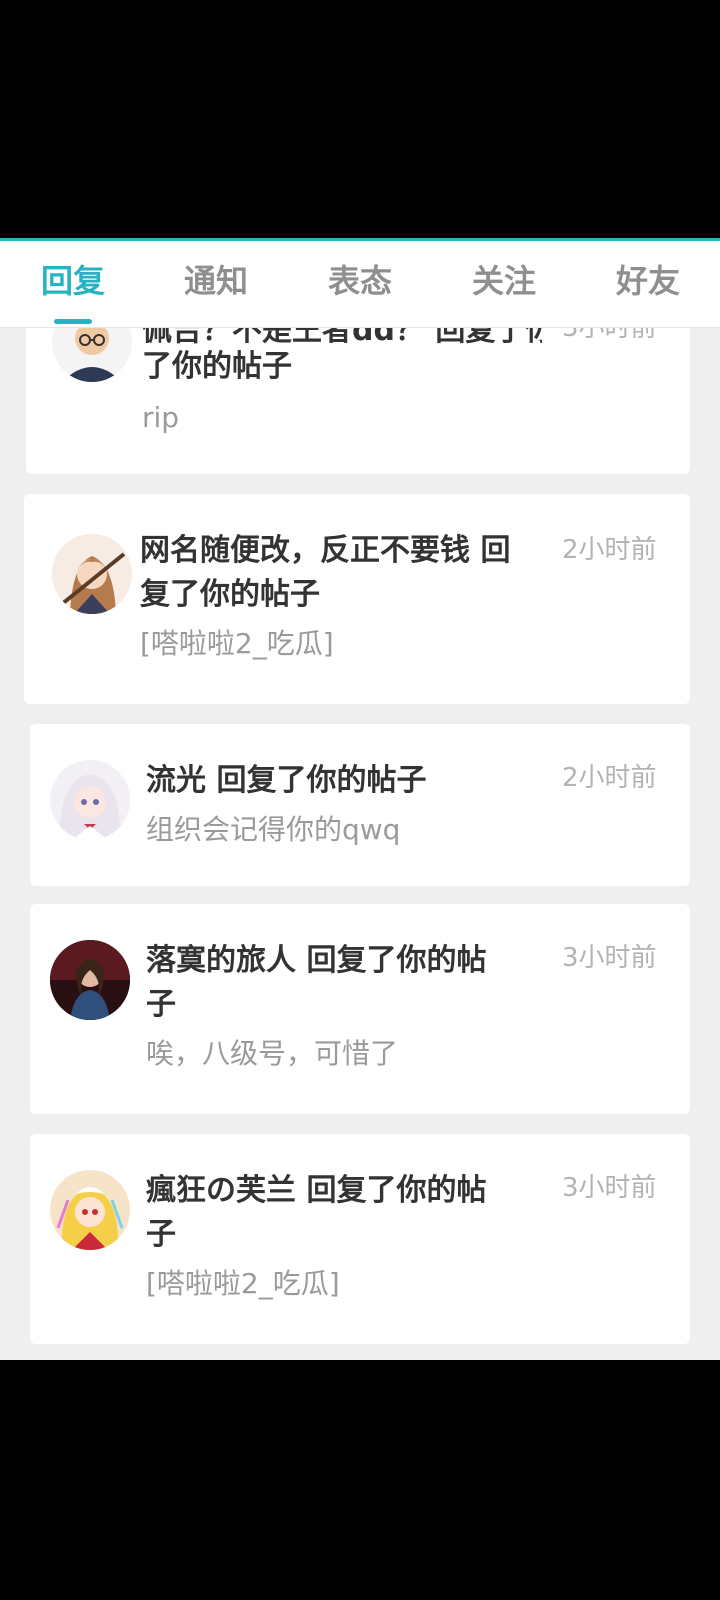 The width and height of the screenshot is (720, 1600). I want to click on notification-title: 流光 回复了你的帖子, so click(286, 780).